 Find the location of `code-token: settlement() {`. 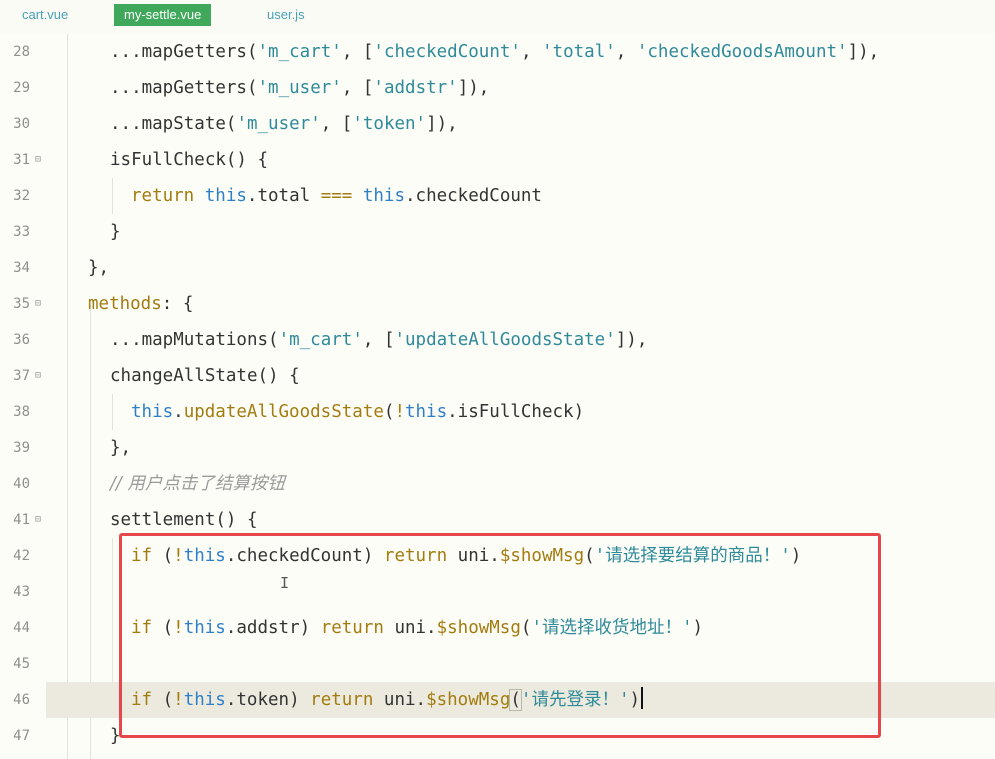

code-token: settlement() { is located at coordinates (184, 520).